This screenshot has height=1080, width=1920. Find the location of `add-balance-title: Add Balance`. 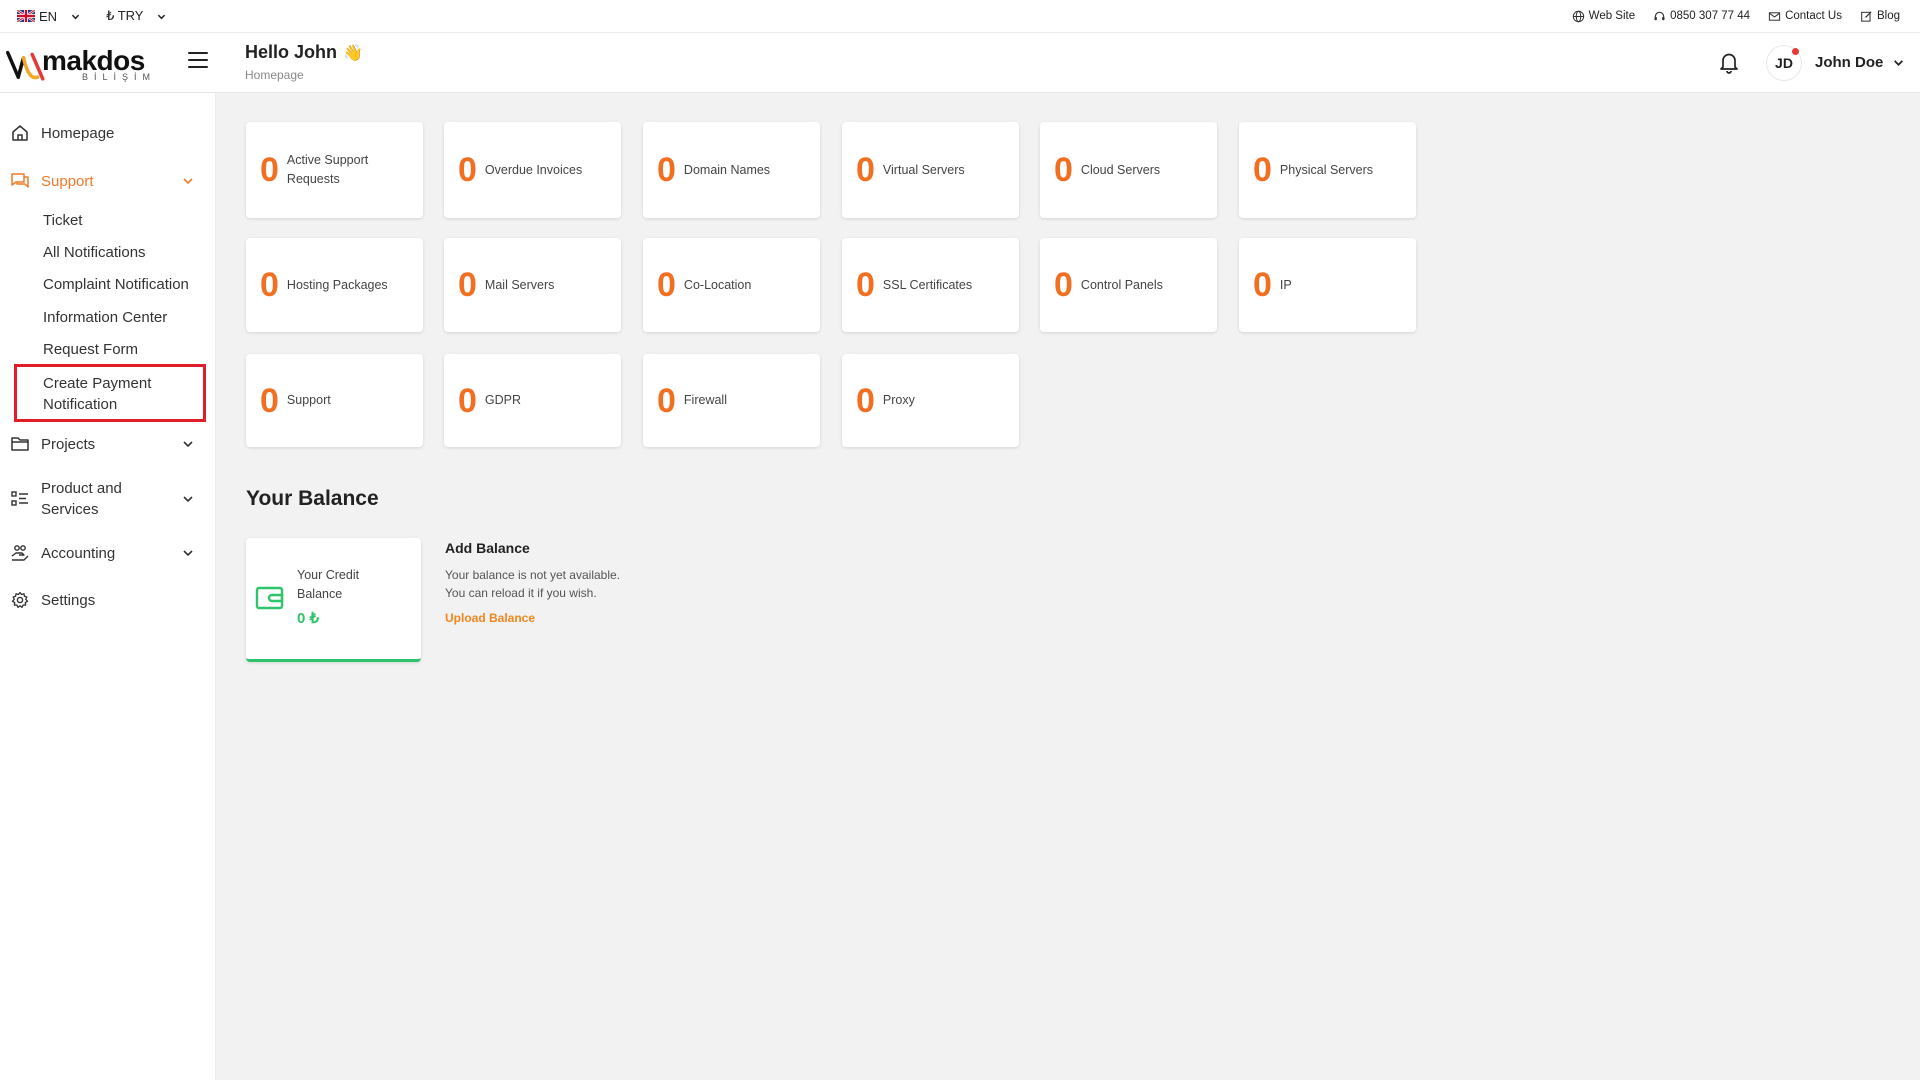

add-balance-title: Add Balance is located at coordinates (487, 548).